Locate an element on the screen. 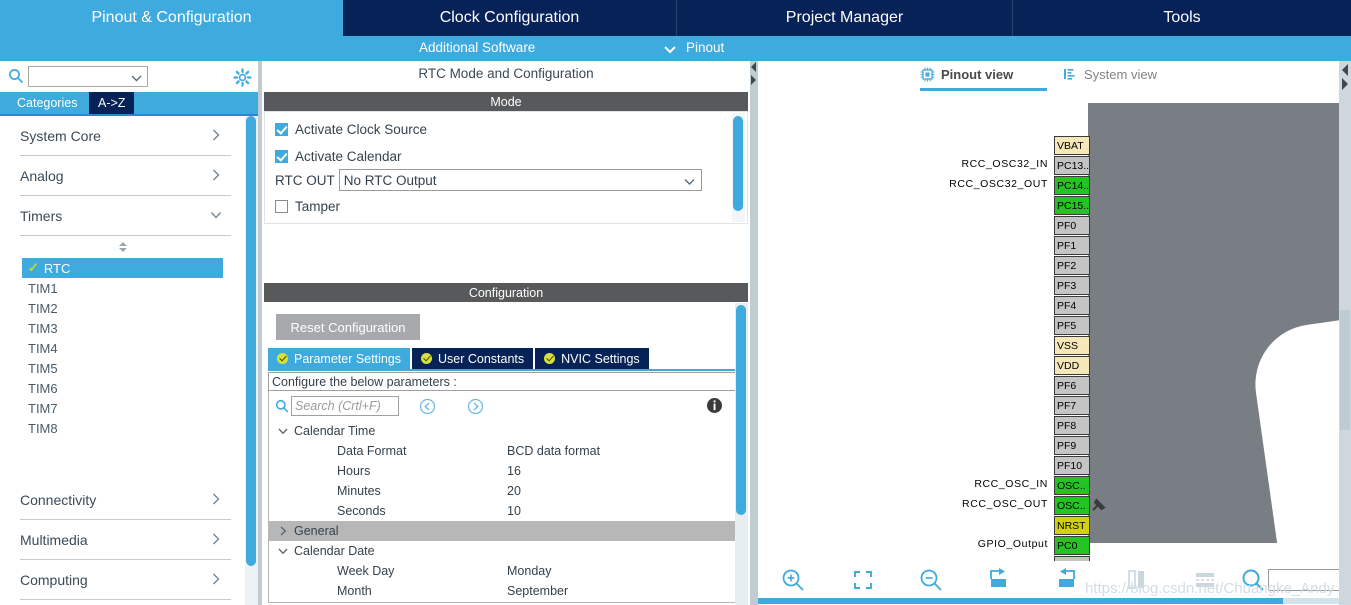 This screenshot has height=605, width=1351. pin-osc-in: OSC.. is located at coordinates (1072, 485).